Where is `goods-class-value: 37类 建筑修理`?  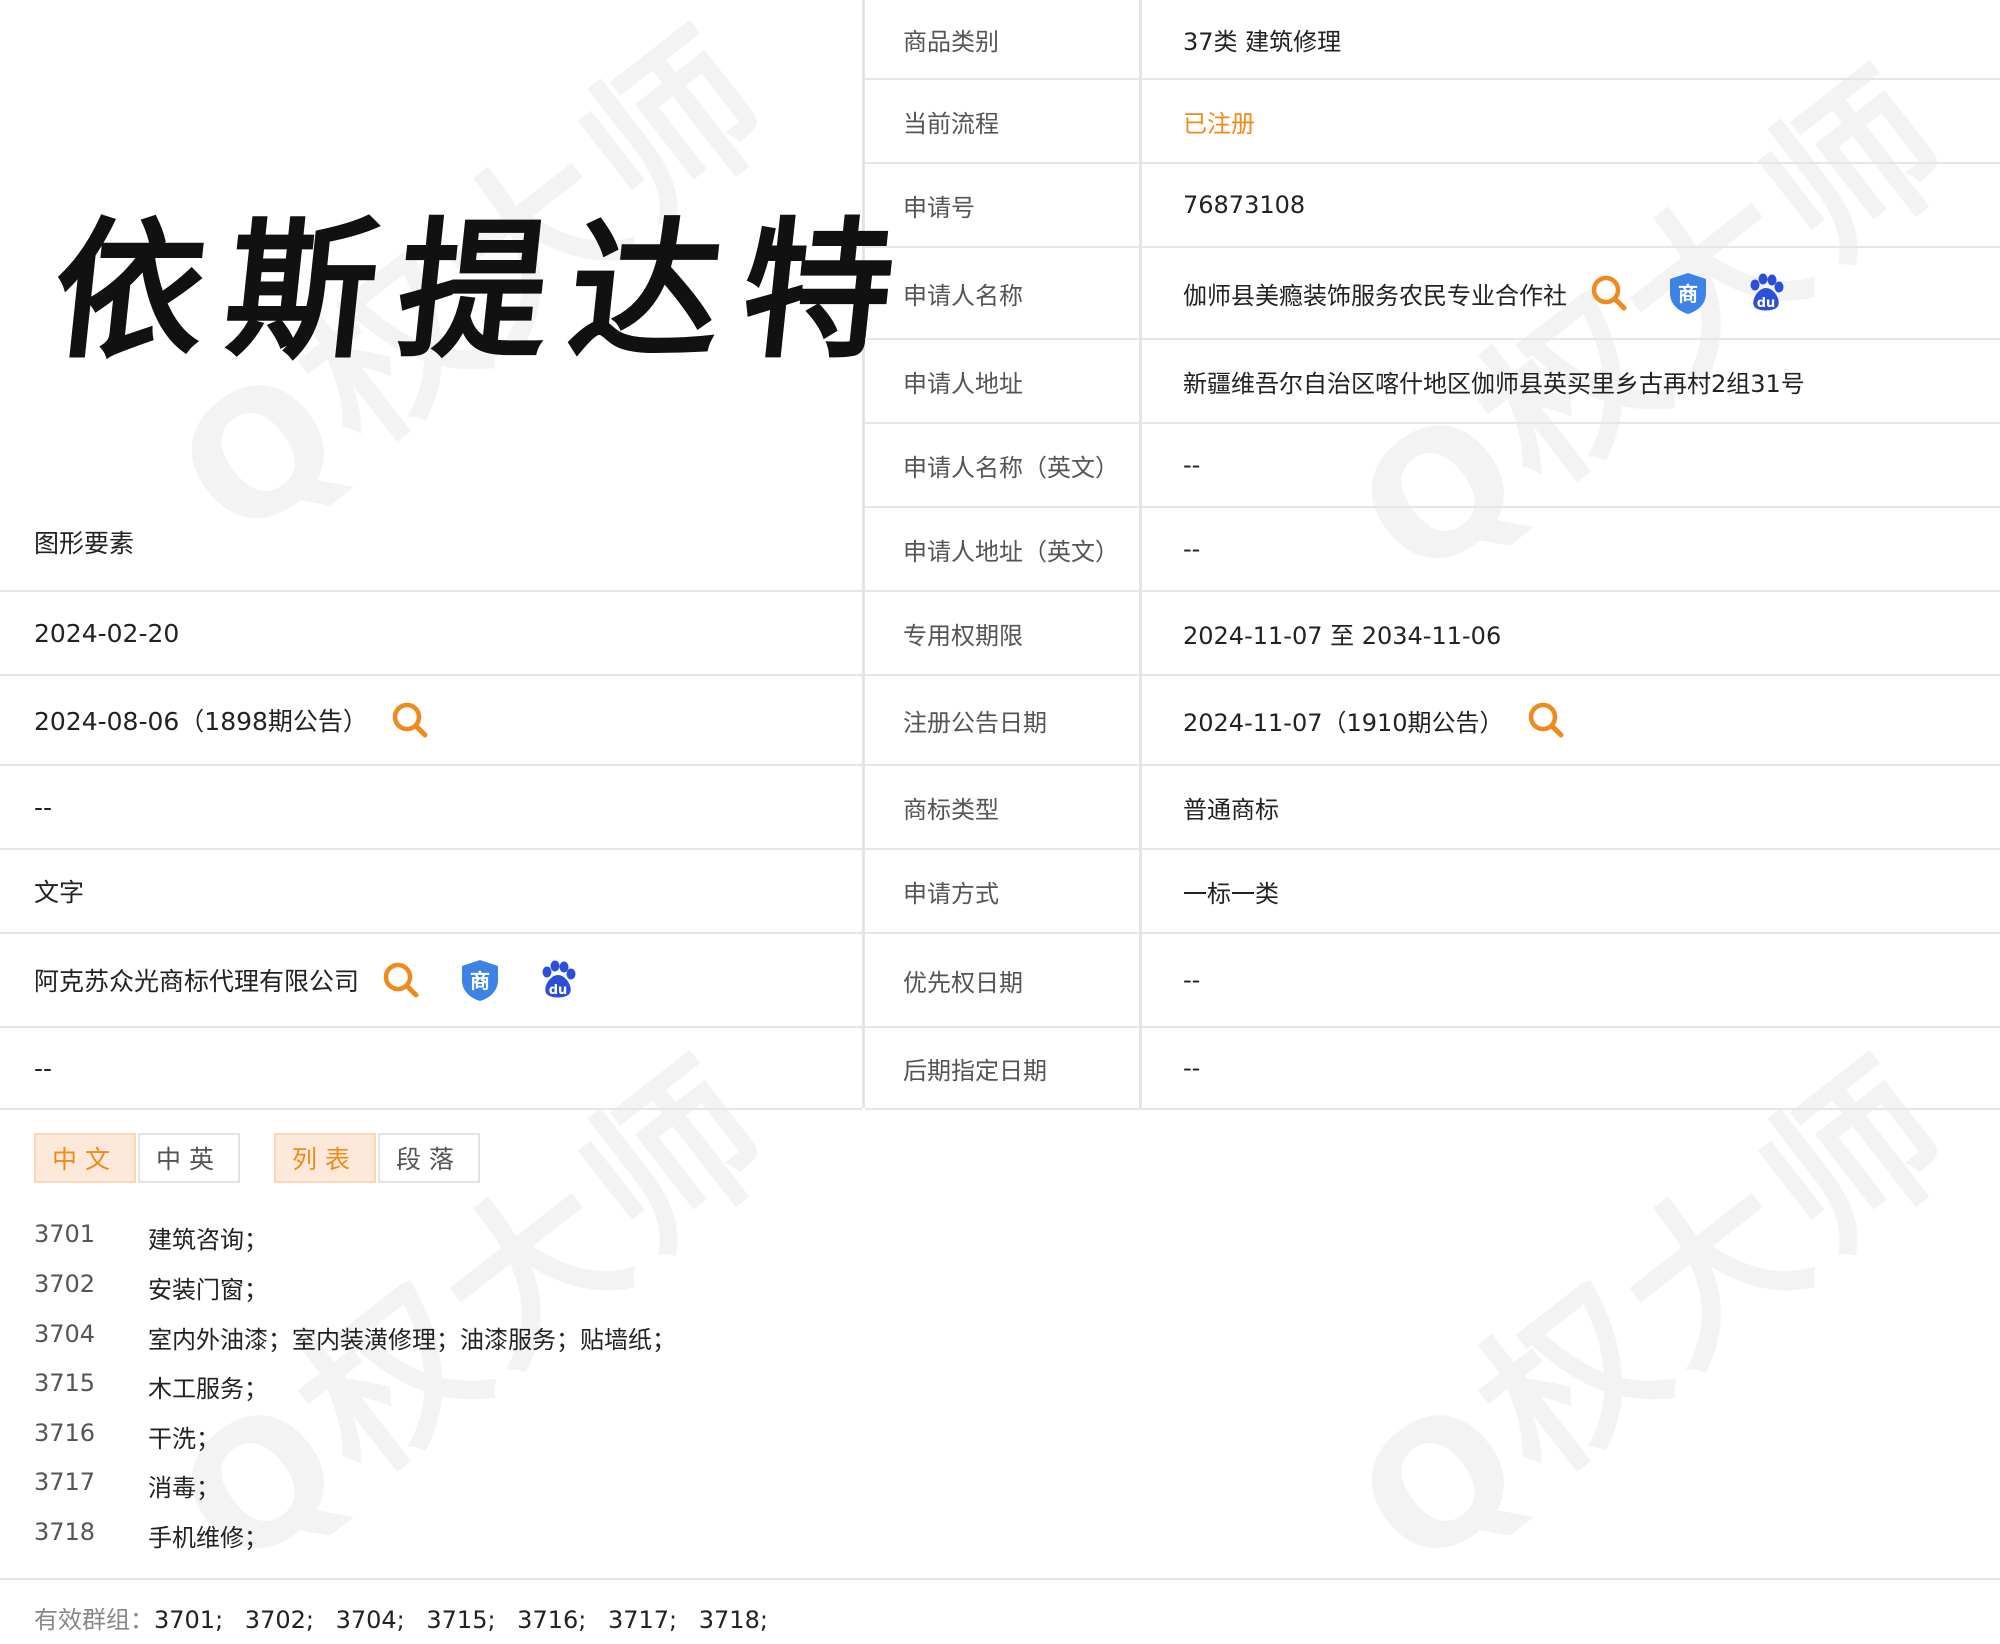
goods-class-value: 37类 建筑修理 is located at coordinates (1262, 41).